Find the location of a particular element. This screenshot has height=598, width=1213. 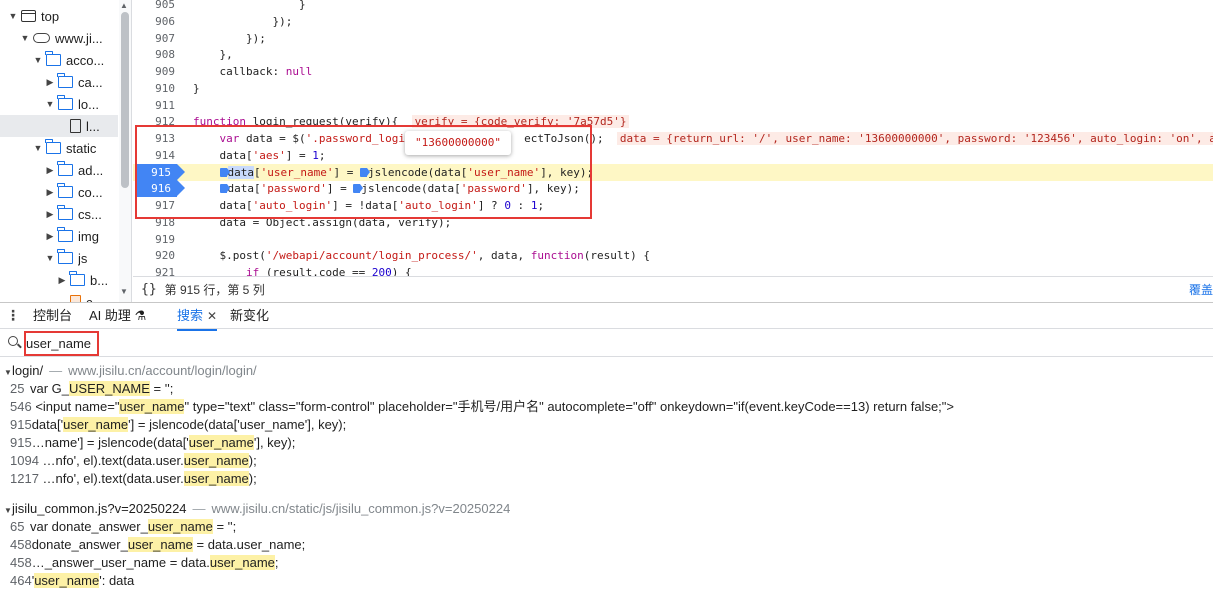

more-options-icon: ⋮ is located at coordinates (13, 315).